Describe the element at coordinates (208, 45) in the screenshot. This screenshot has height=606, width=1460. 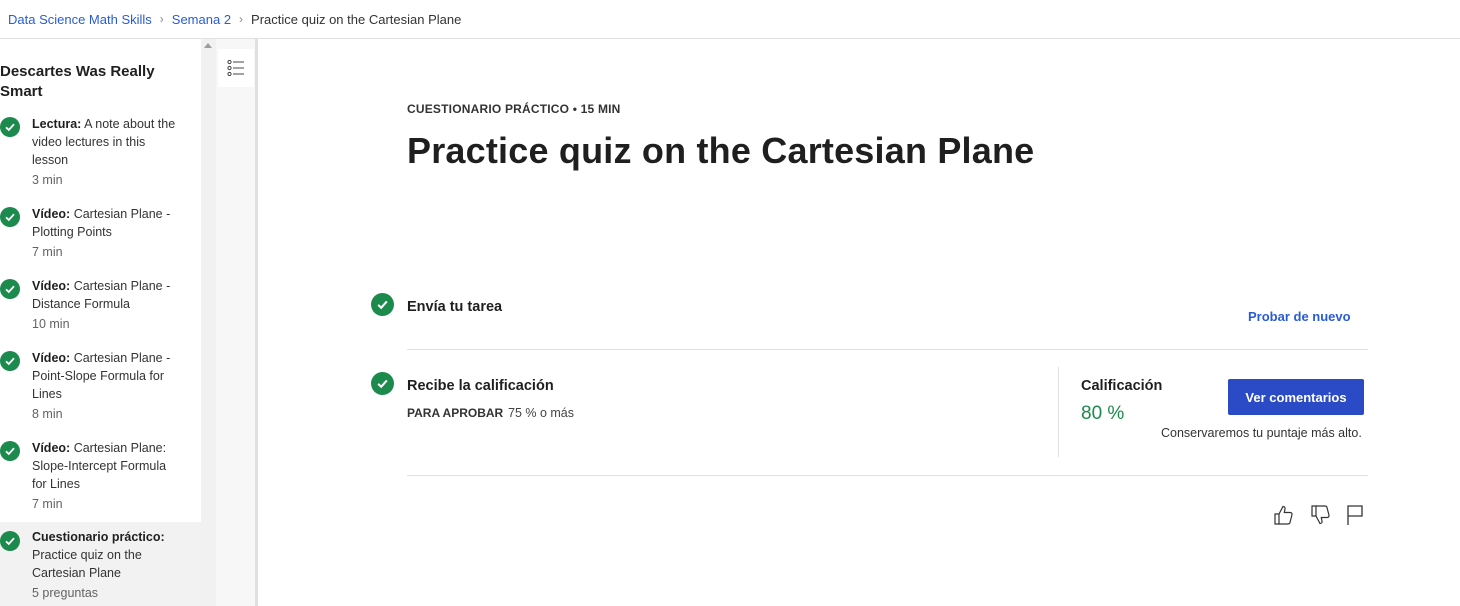
I see `scroll-up-arrow-icon` at that location.